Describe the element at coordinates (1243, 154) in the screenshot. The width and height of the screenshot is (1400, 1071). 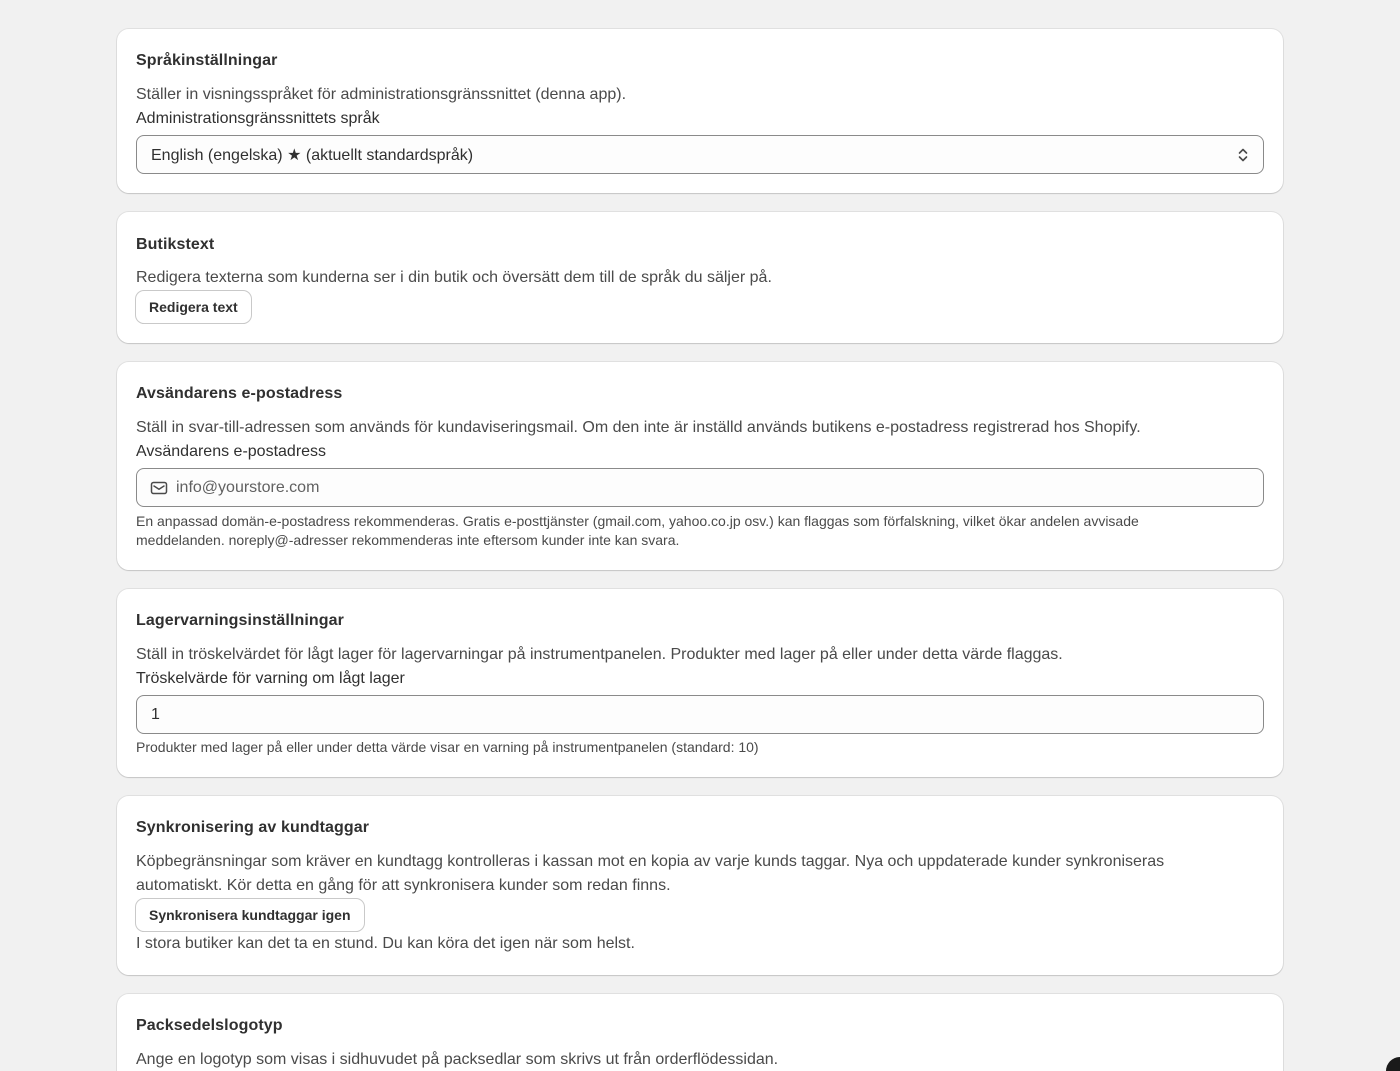
I see `select-chevron-icon` at that location.